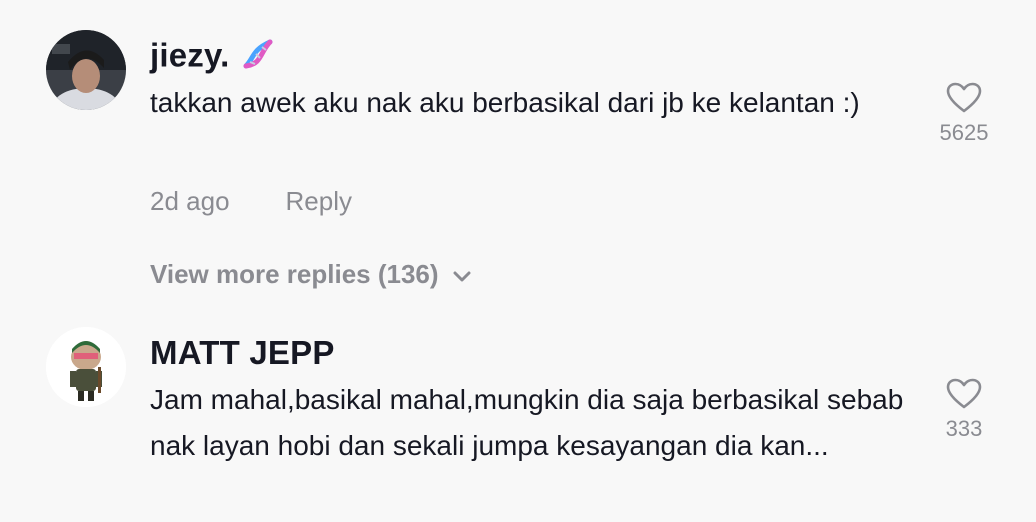  I want to click on username: jiezy., so click(213, 58).